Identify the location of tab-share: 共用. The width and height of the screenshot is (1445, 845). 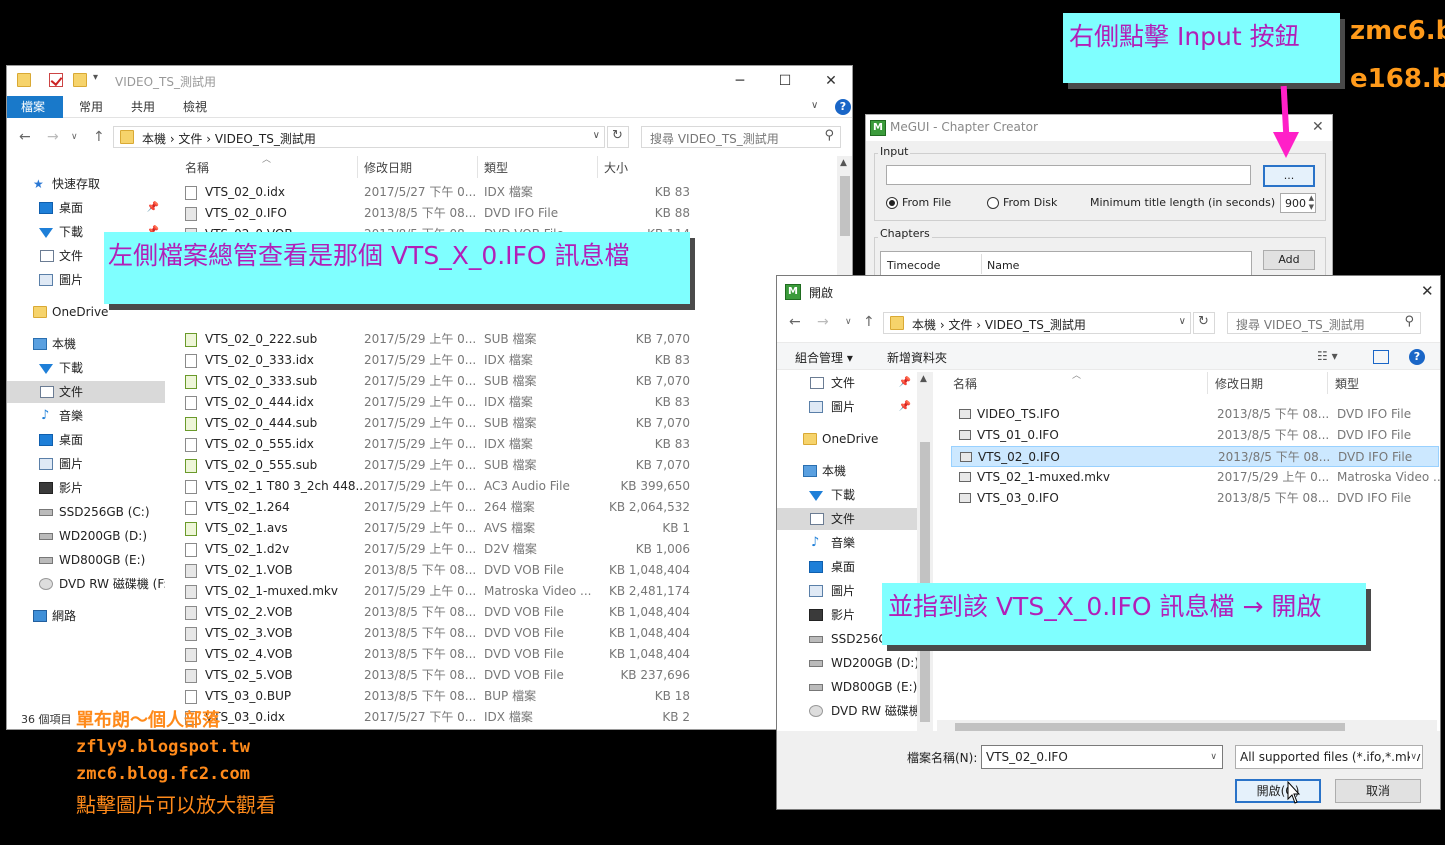
(143, 107).